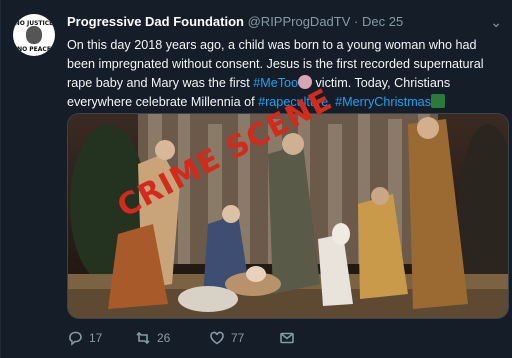 Image resolution: width=512 pixels, height=358 pixels. What do you see at coordinates (275, 83) in the screenshot?
I see `hashtag-metoo: #MeToo` at bounding box center [275, 83].